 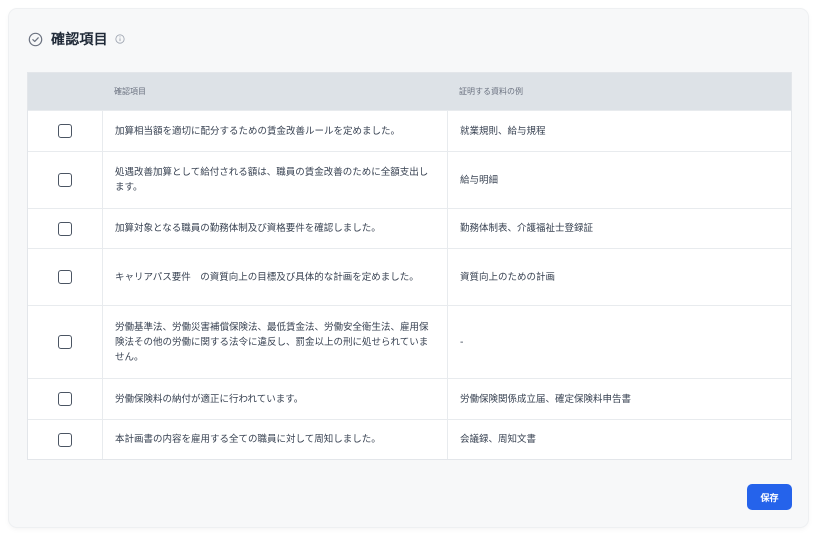 What do you see at coordinates (274, 399) in the screenshot?
I see `row-item-text: 労働保険料の納付が適正に行われています。` at bounding box center [274, 399].